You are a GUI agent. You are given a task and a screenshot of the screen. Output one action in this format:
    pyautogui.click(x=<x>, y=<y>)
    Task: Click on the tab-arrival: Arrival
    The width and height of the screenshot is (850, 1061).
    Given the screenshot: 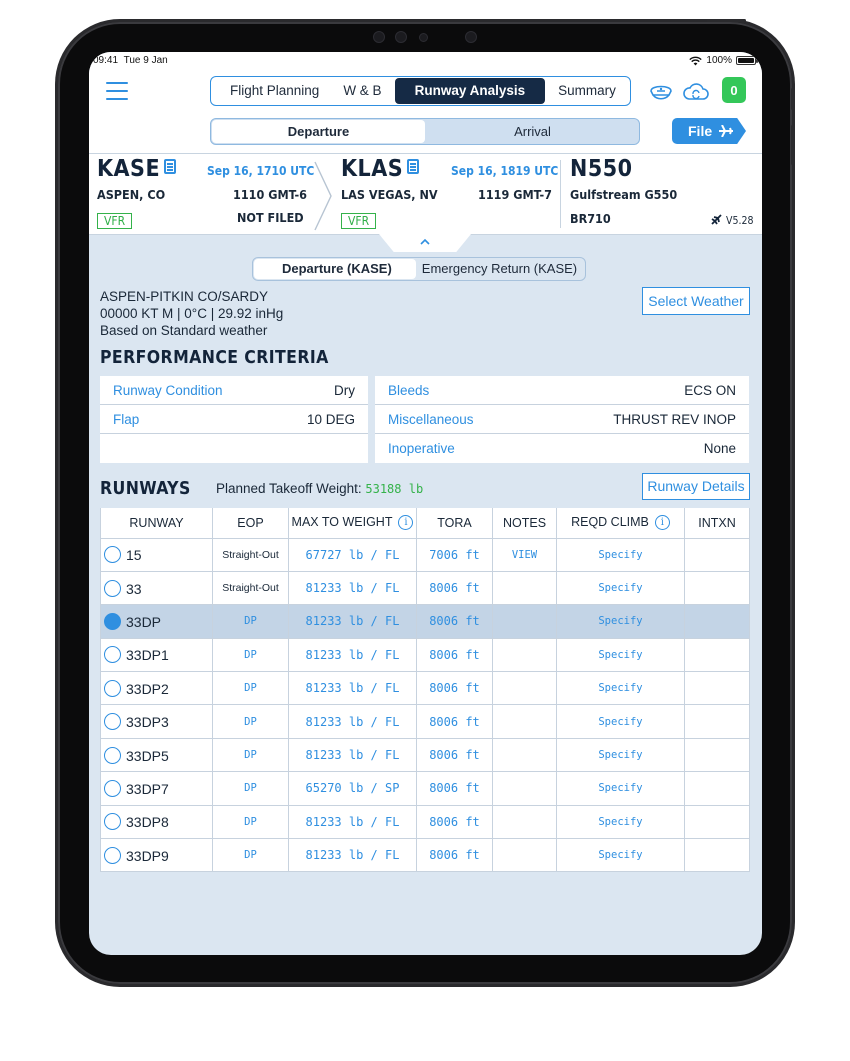 What is the action you would take?
    pyautogui.click(x=532, y=131)
    